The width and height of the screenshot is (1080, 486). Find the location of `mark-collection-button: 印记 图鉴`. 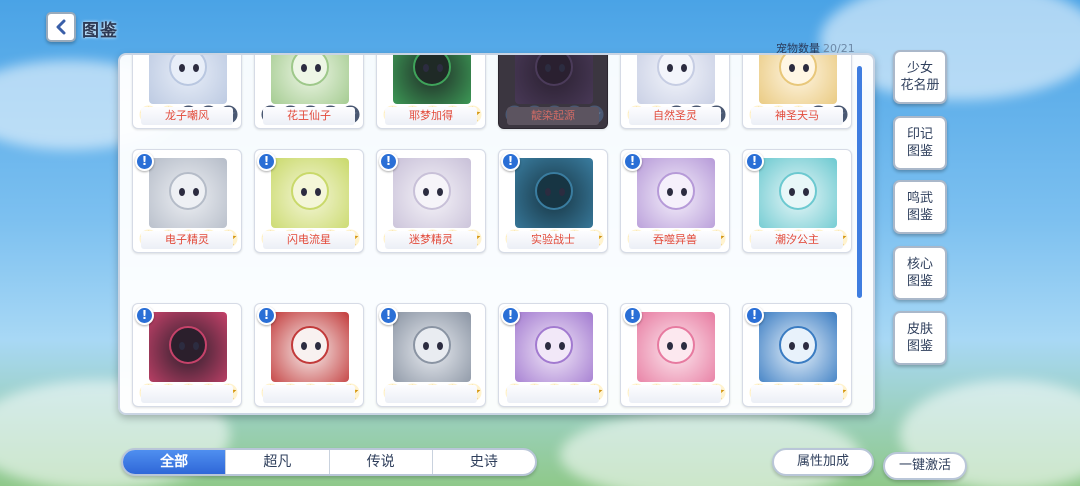

mark-collection-button: 印记 图鉴 is located at coordinates (920, 143).